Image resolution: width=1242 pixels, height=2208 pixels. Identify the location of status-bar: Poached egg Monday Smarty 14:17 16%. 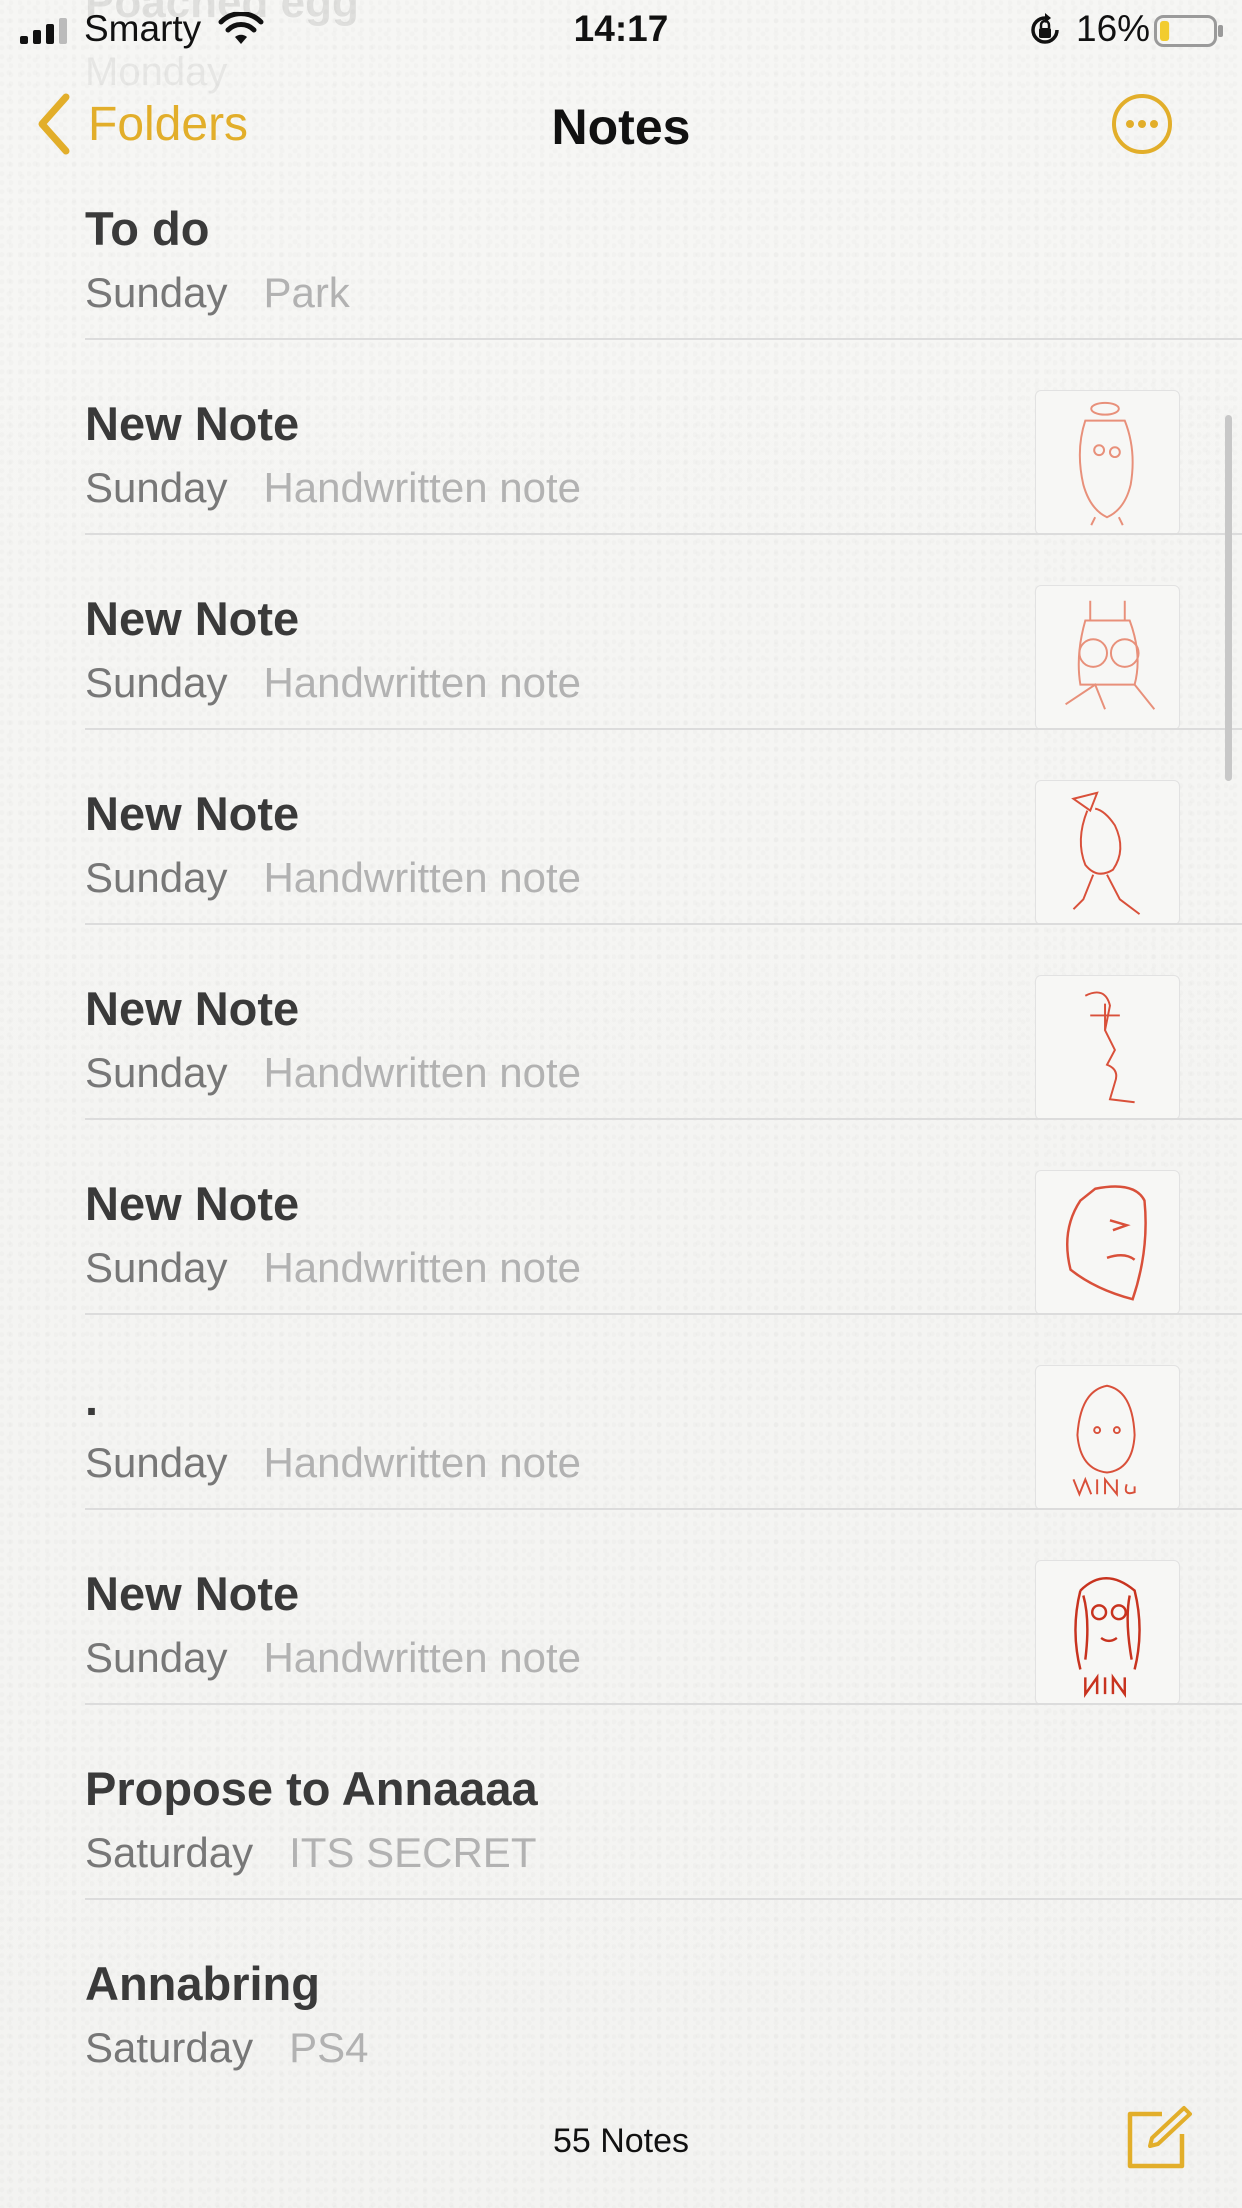
(621, 47).